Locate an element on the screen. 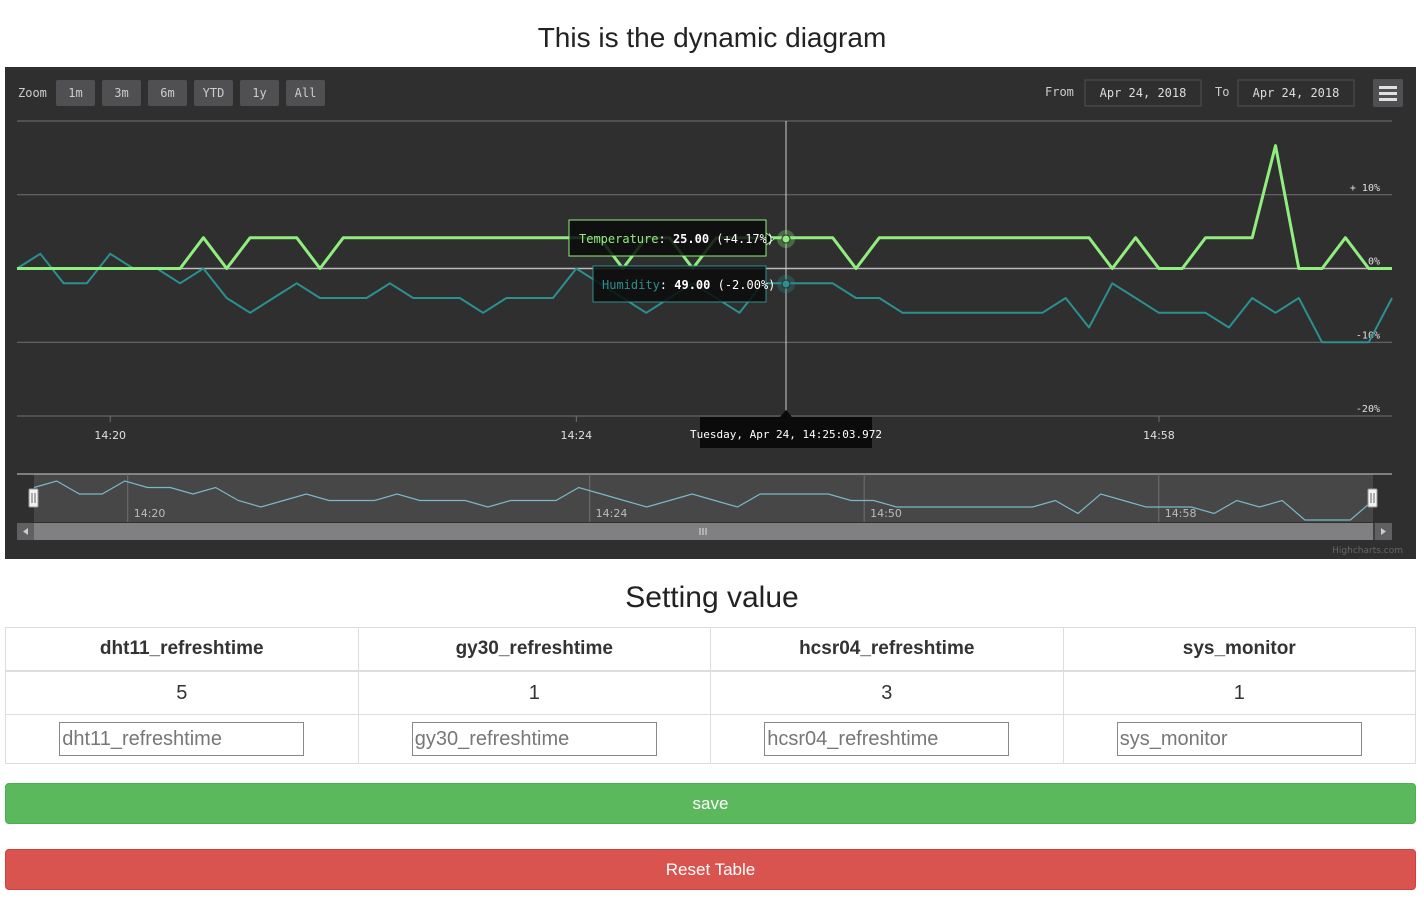 This screenshot has width=1424, height=903. zoom-button-1m: 1m is located at coordinates (75, 93).